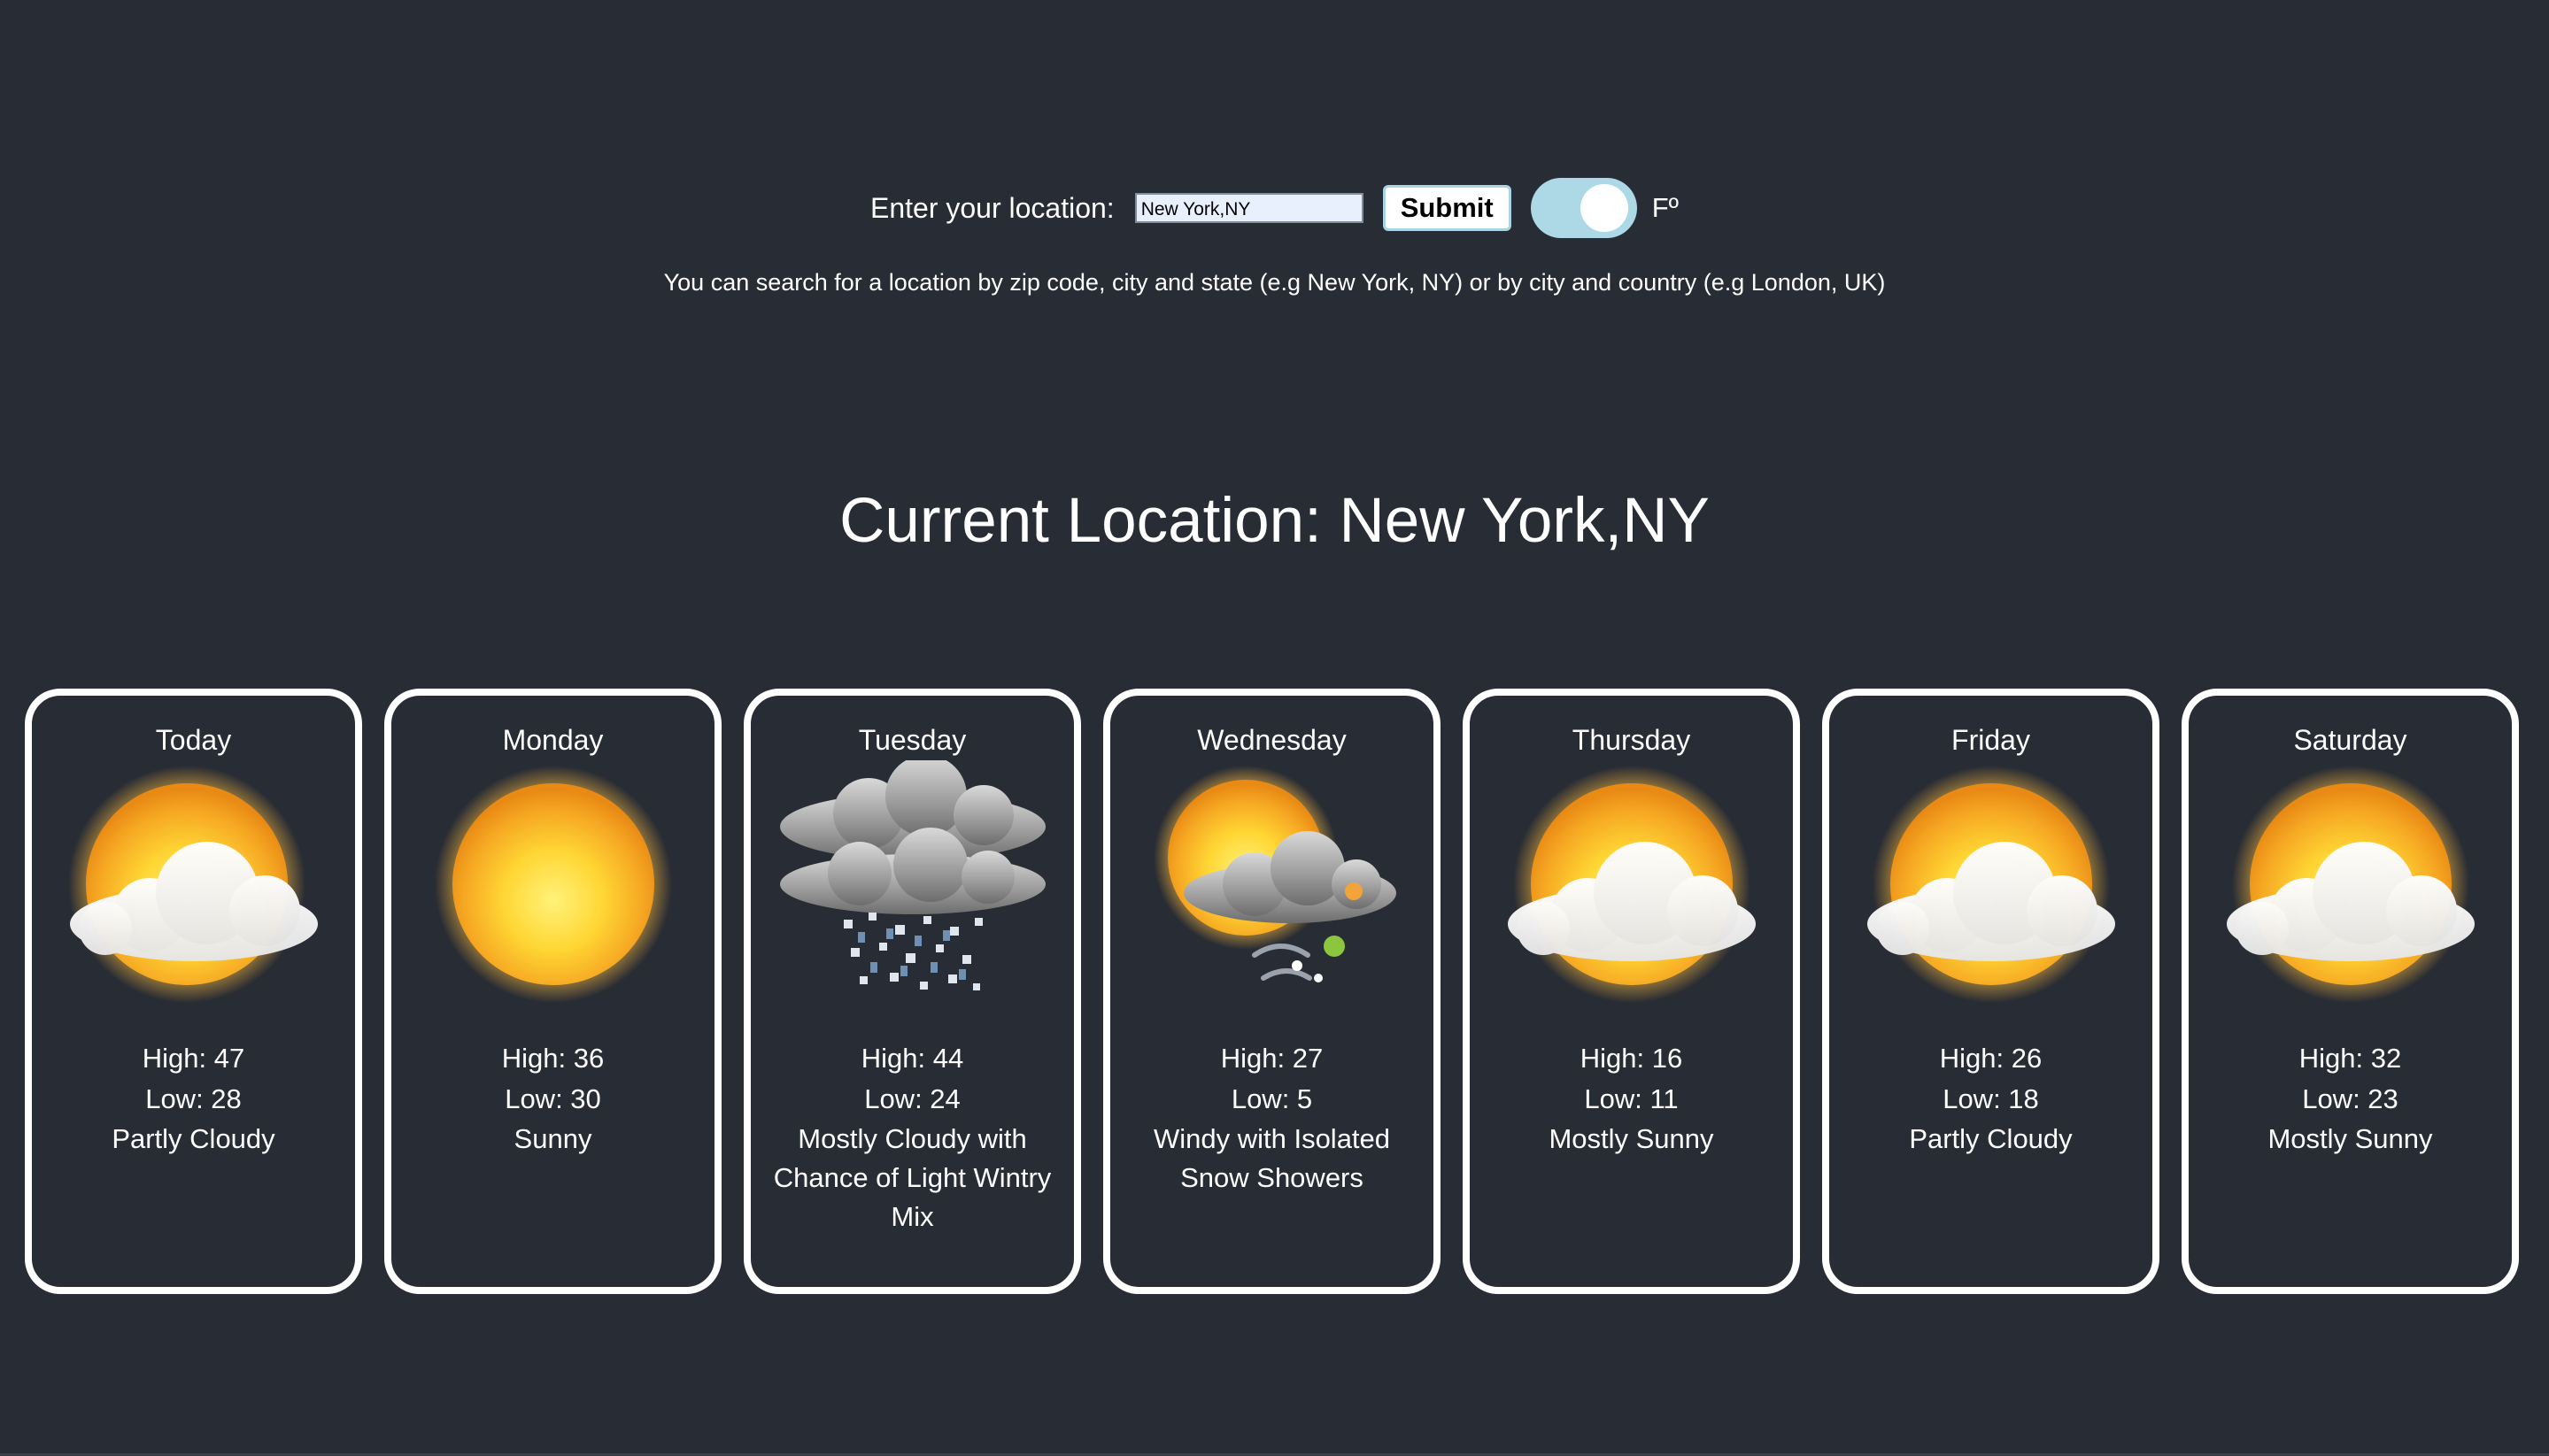 Image resolution: width=2549 pixels, height=1456 pixels. I want to click on card-low: Low: 24, so click(912, 1098).